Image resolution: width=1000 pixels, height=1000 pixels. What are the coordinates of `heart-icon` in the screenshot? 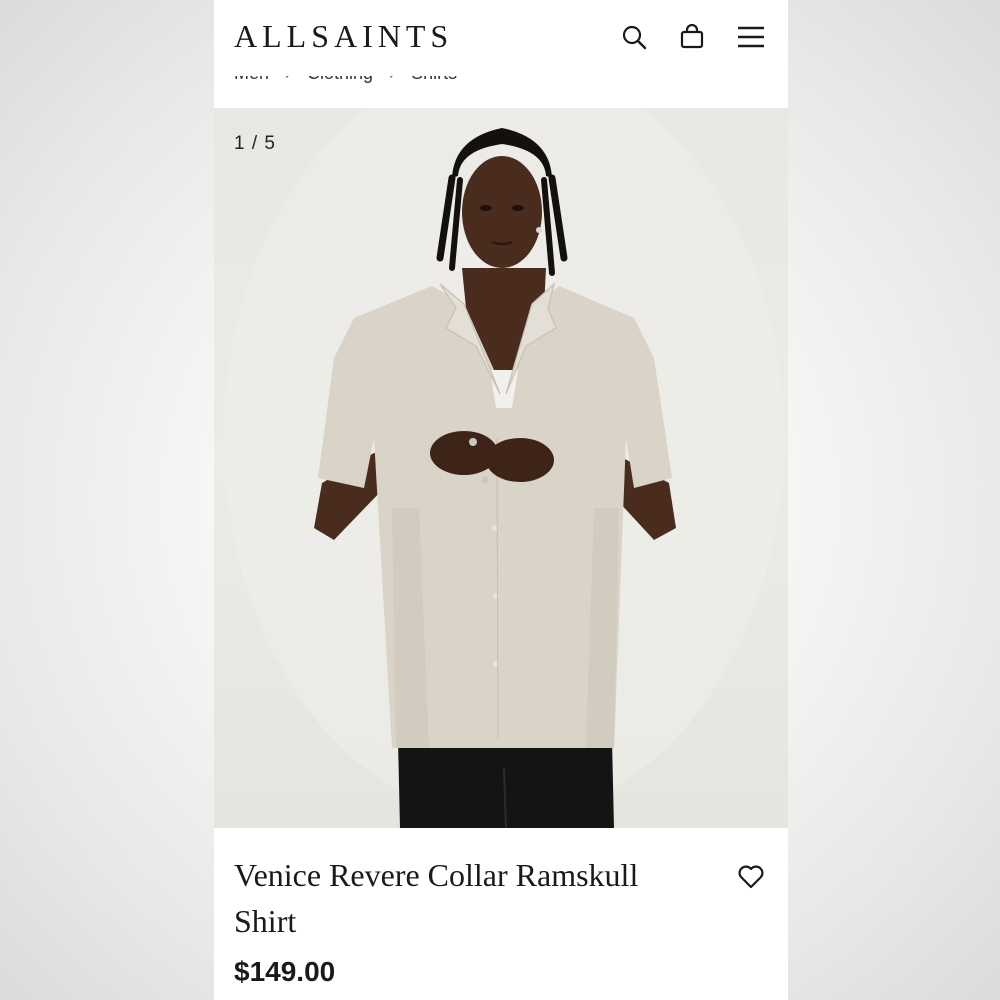 It's located at (751, 877).